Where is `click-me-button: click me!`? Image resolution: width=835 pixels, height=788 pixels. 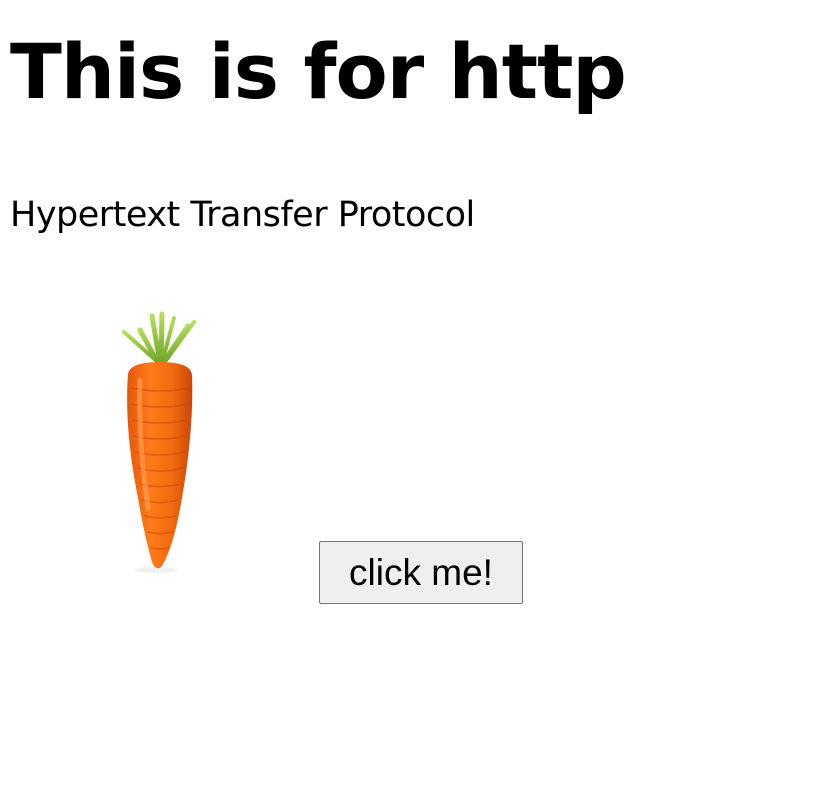 click-me-button: click me! is located at coordinates (421, 572).